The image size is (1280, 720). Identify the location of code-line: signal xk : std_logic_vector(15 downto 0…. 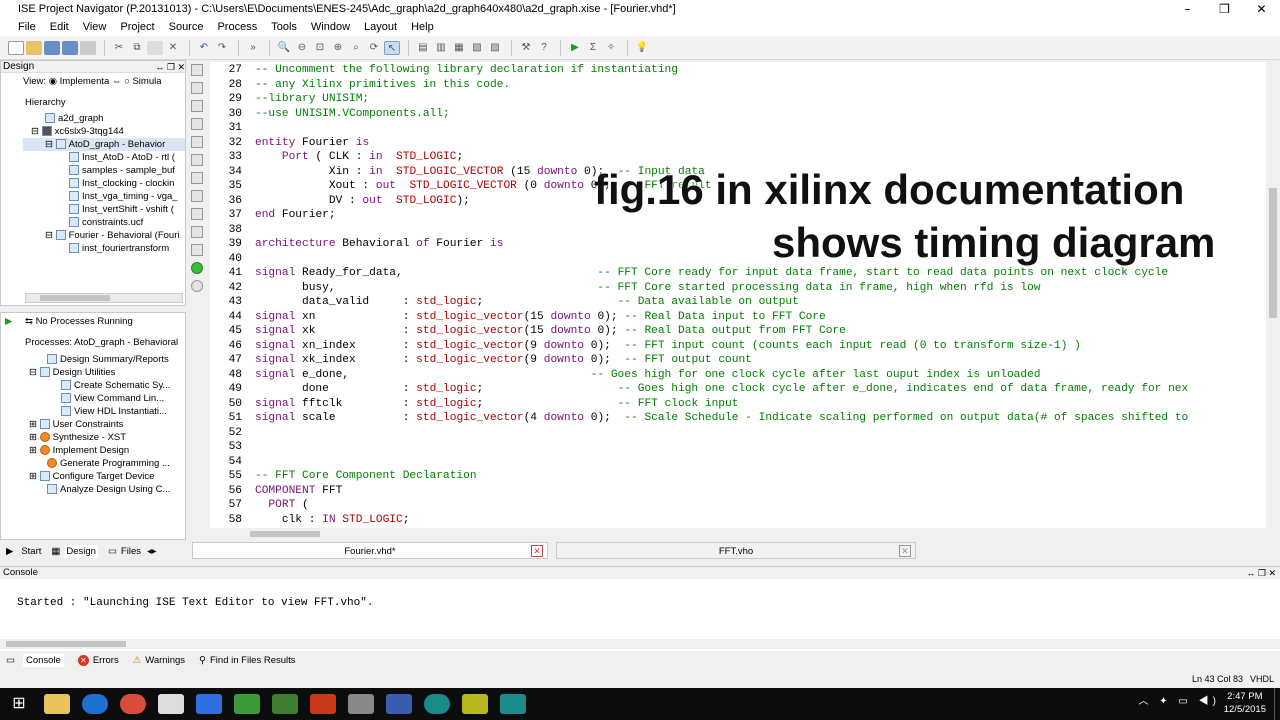
(550, 331).